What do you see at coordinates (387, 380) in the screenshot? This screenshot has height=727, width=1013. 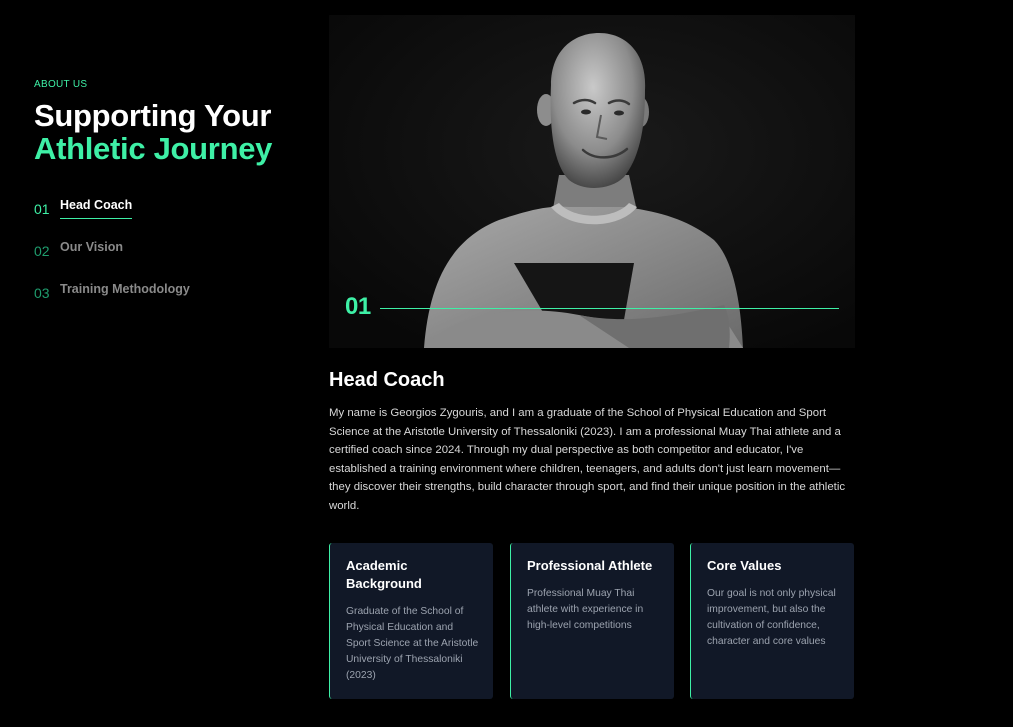 I see `section-heading: Head Coach` at bounding box center [387, 380].